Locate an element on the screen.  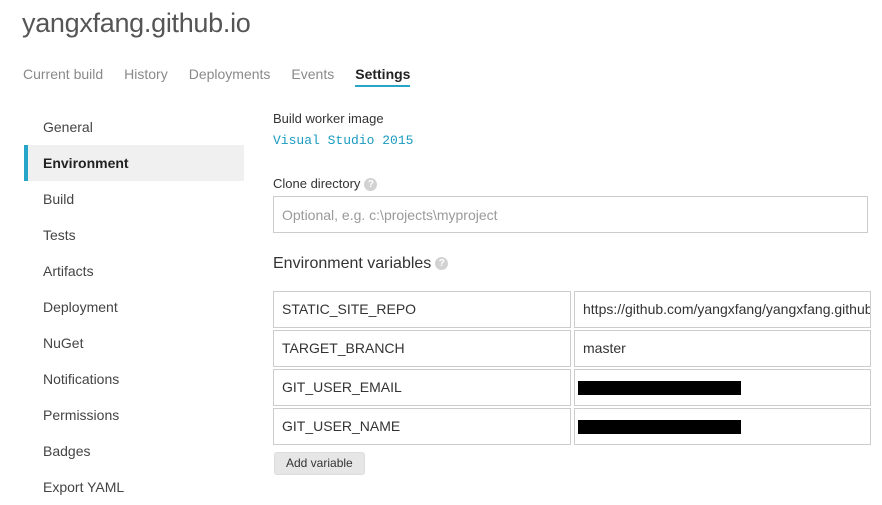
env-var-name-field: TARGET_BRANCH is located at coordinates (422, 348).